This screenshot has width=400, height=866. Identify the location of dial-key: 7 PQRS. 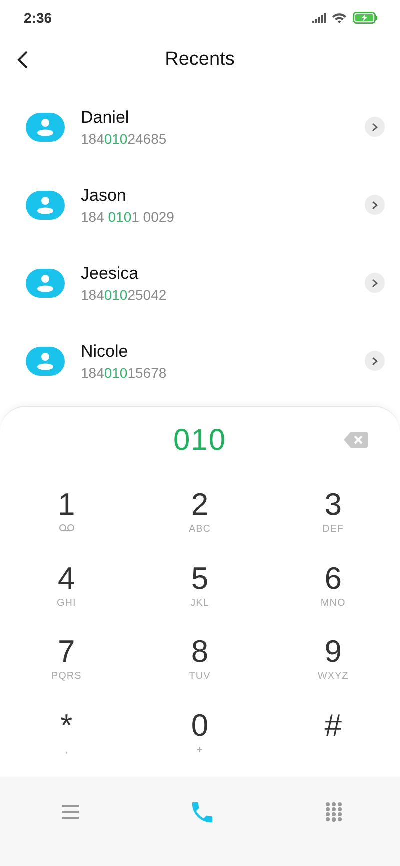
(67, 667).